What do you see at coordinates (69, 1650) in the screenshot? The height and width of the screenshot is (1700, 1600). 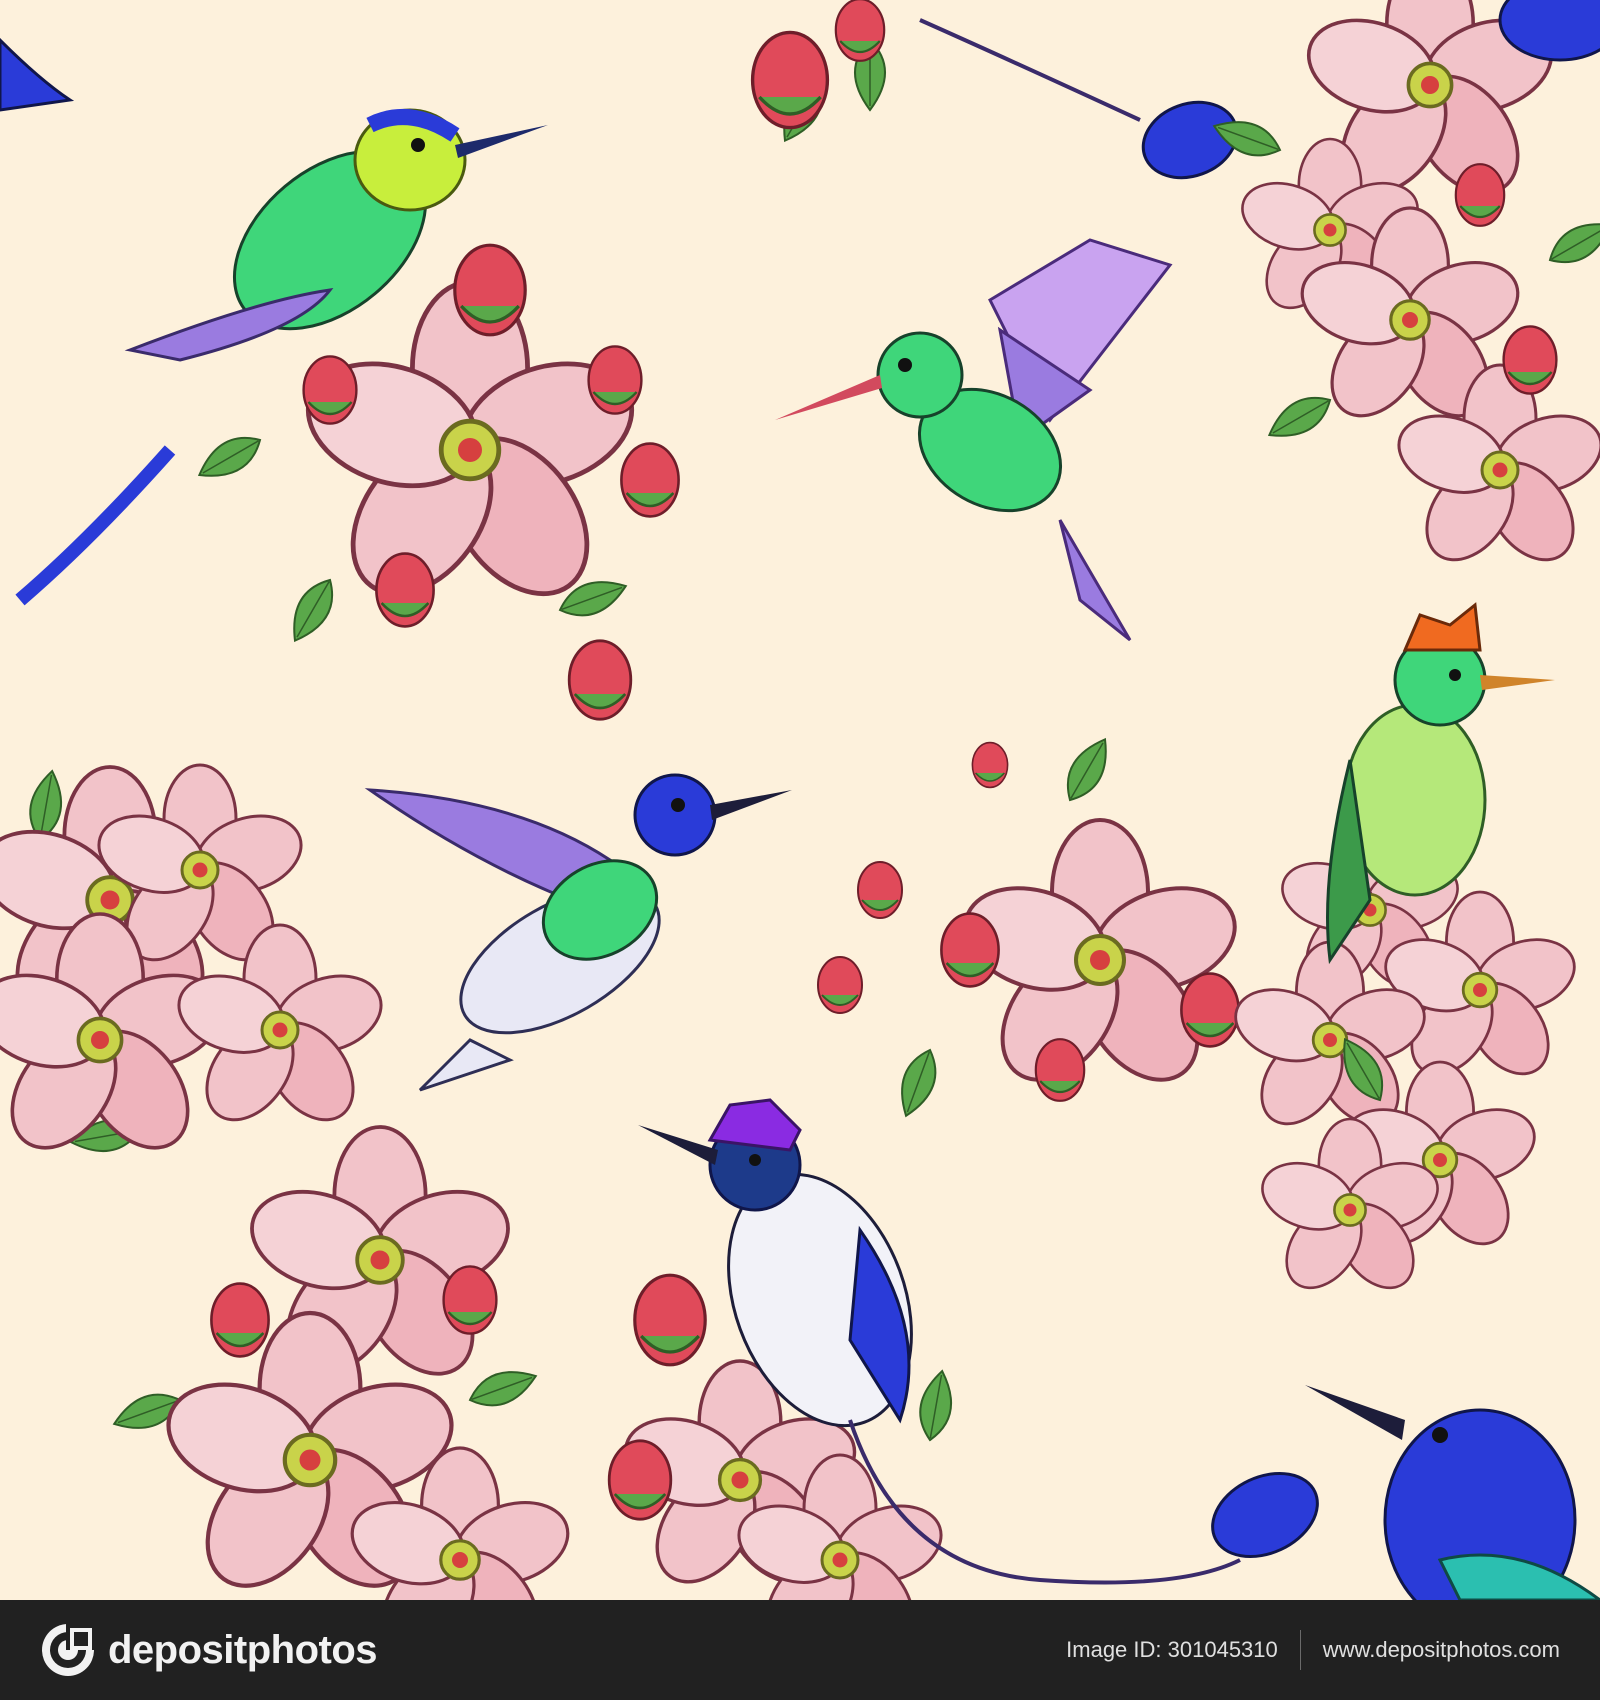 I see `camera-logo-icon` at bounding box center [69, 1650].